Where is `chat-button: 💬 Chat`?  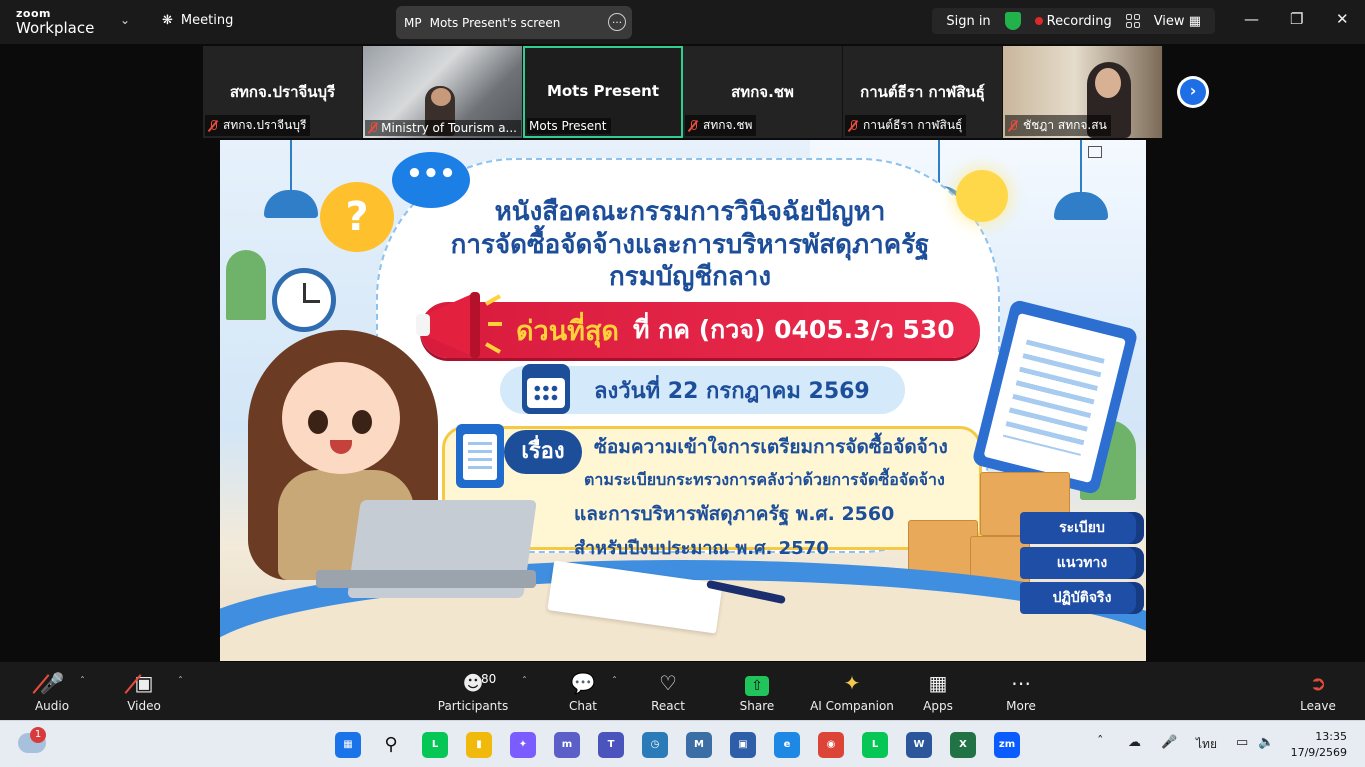
chat-button: 💬 Chat is located at coordinates (583, 691).